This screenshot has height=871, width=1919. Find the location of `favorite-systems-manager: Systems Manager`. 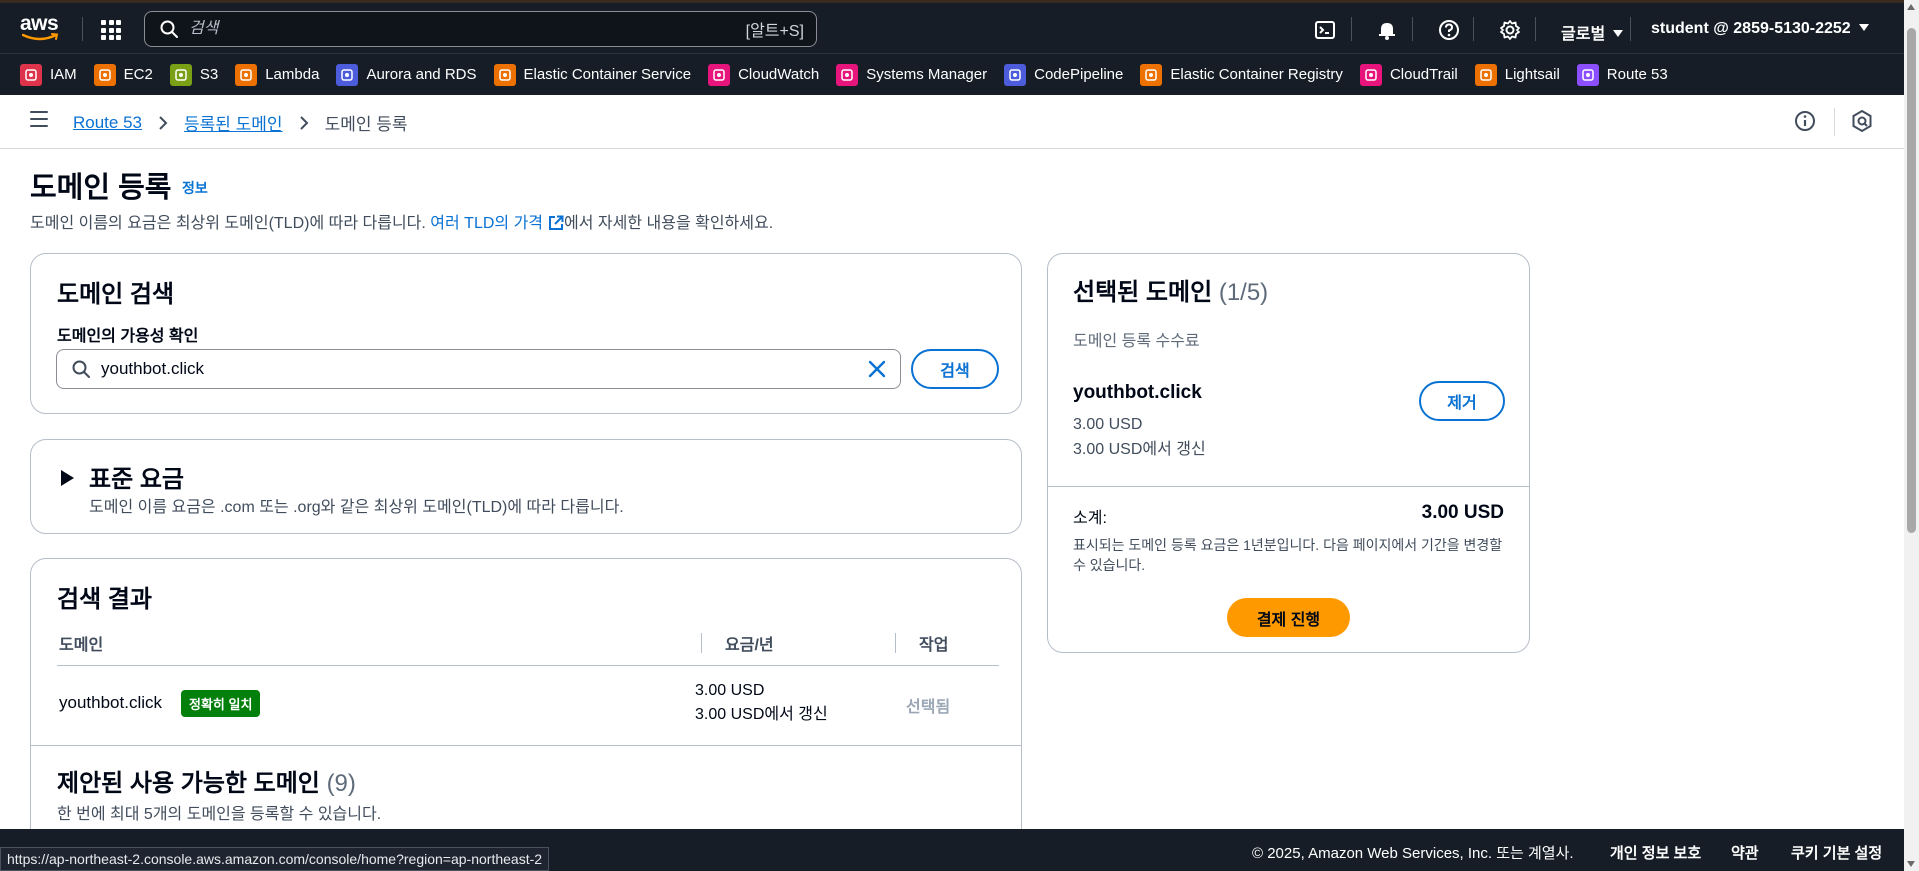

favorite-systems-manager: Systems Manager is located at coordinates (912, 74).